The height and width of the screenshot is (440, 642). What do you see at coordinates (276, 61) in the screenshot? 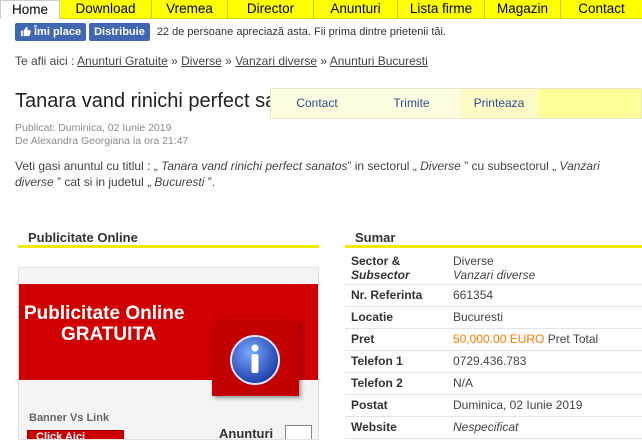
I see `breadcrumb-vanzari-diverse: Vanzari diverse` at bounding box center [276, 61].